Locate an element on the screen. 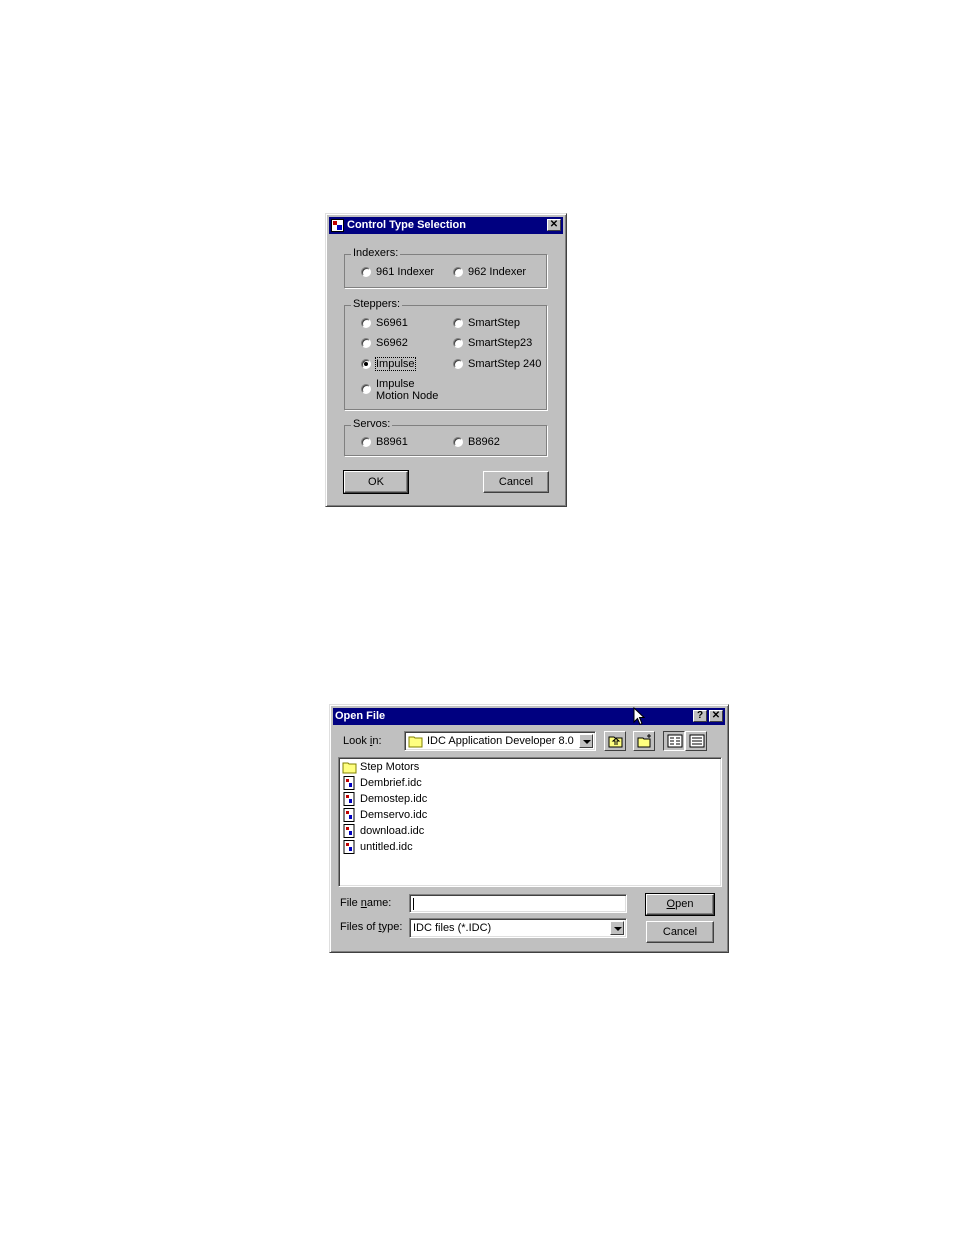 This screenshot has height=1235, width=954. radio-962-indexer: 962 Indexer is located at coordinates (489, 272).